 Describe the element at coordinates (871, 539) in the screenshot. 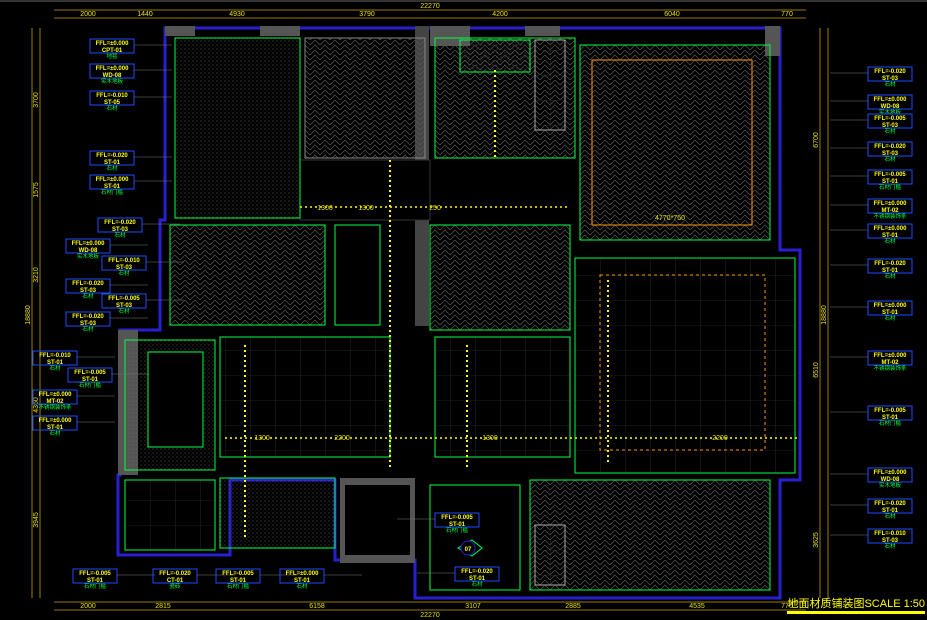

I see `material-tag: FFL=-0.010ST-03石材` at that location.